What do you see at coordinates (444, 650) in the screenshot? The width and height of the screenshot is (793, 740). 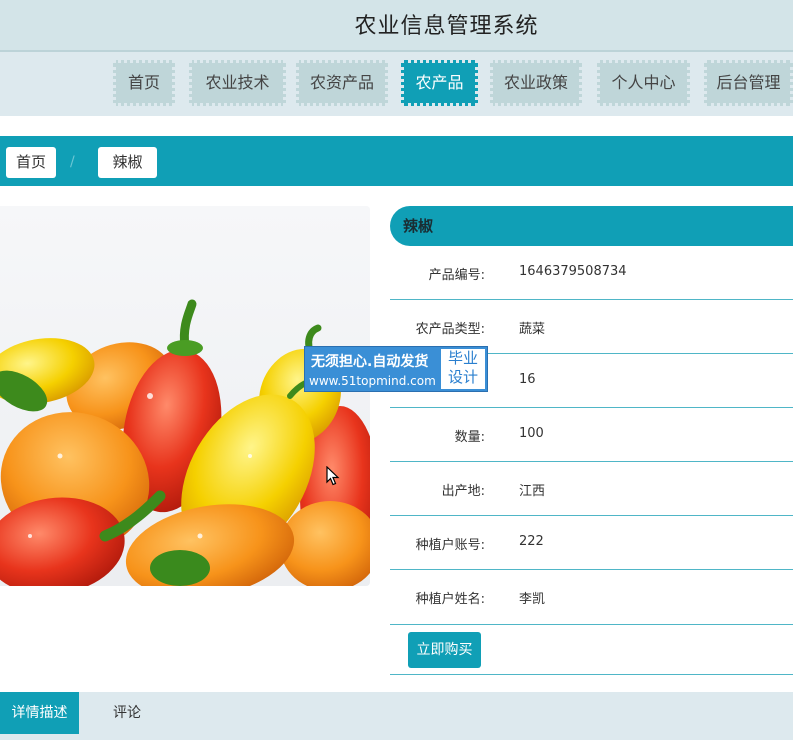 I see `buy-now-button: 立即购买` at bounding box center [444, 650].